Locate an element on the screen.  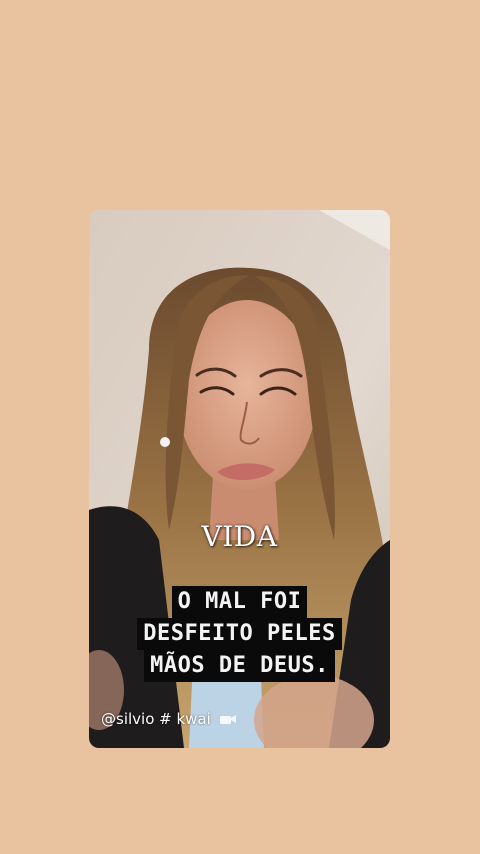
camera-icon is located at coordinates (227, 720).